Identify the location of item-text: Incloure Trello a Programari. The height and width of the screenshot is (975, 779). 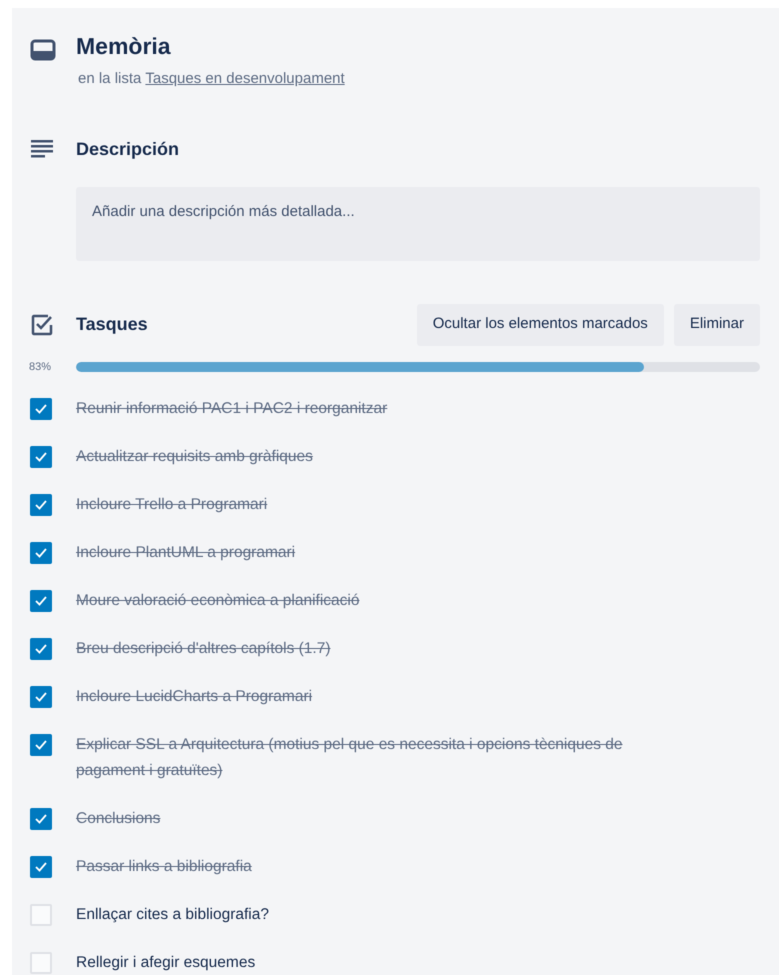
(172, 505).